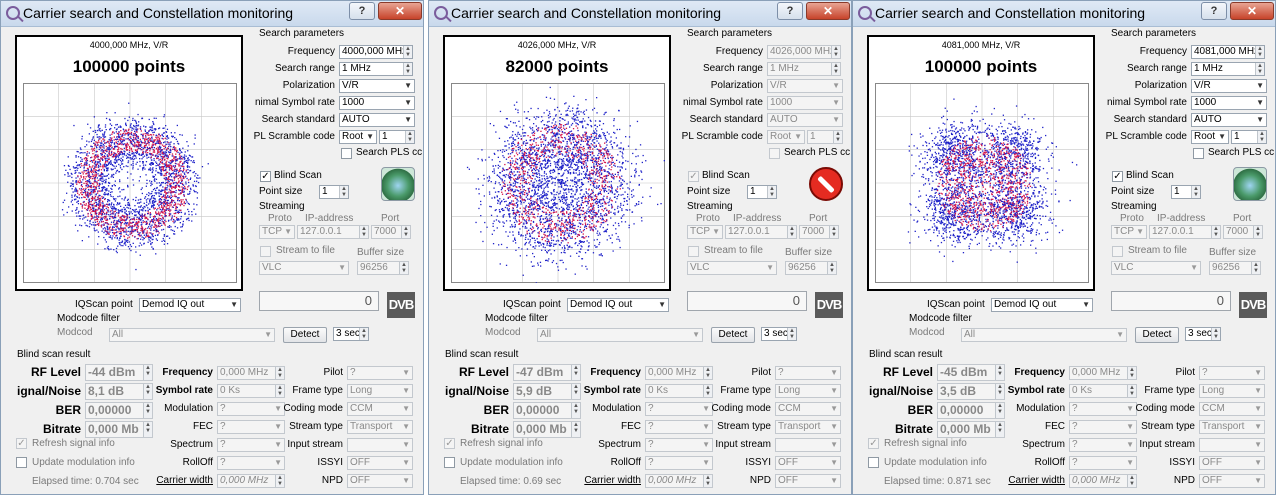  Describe the element at coordinates (1228, 52) in the screenshot. I see `frequency-input: 4081,000 MHz ▲ ▼` at that location.